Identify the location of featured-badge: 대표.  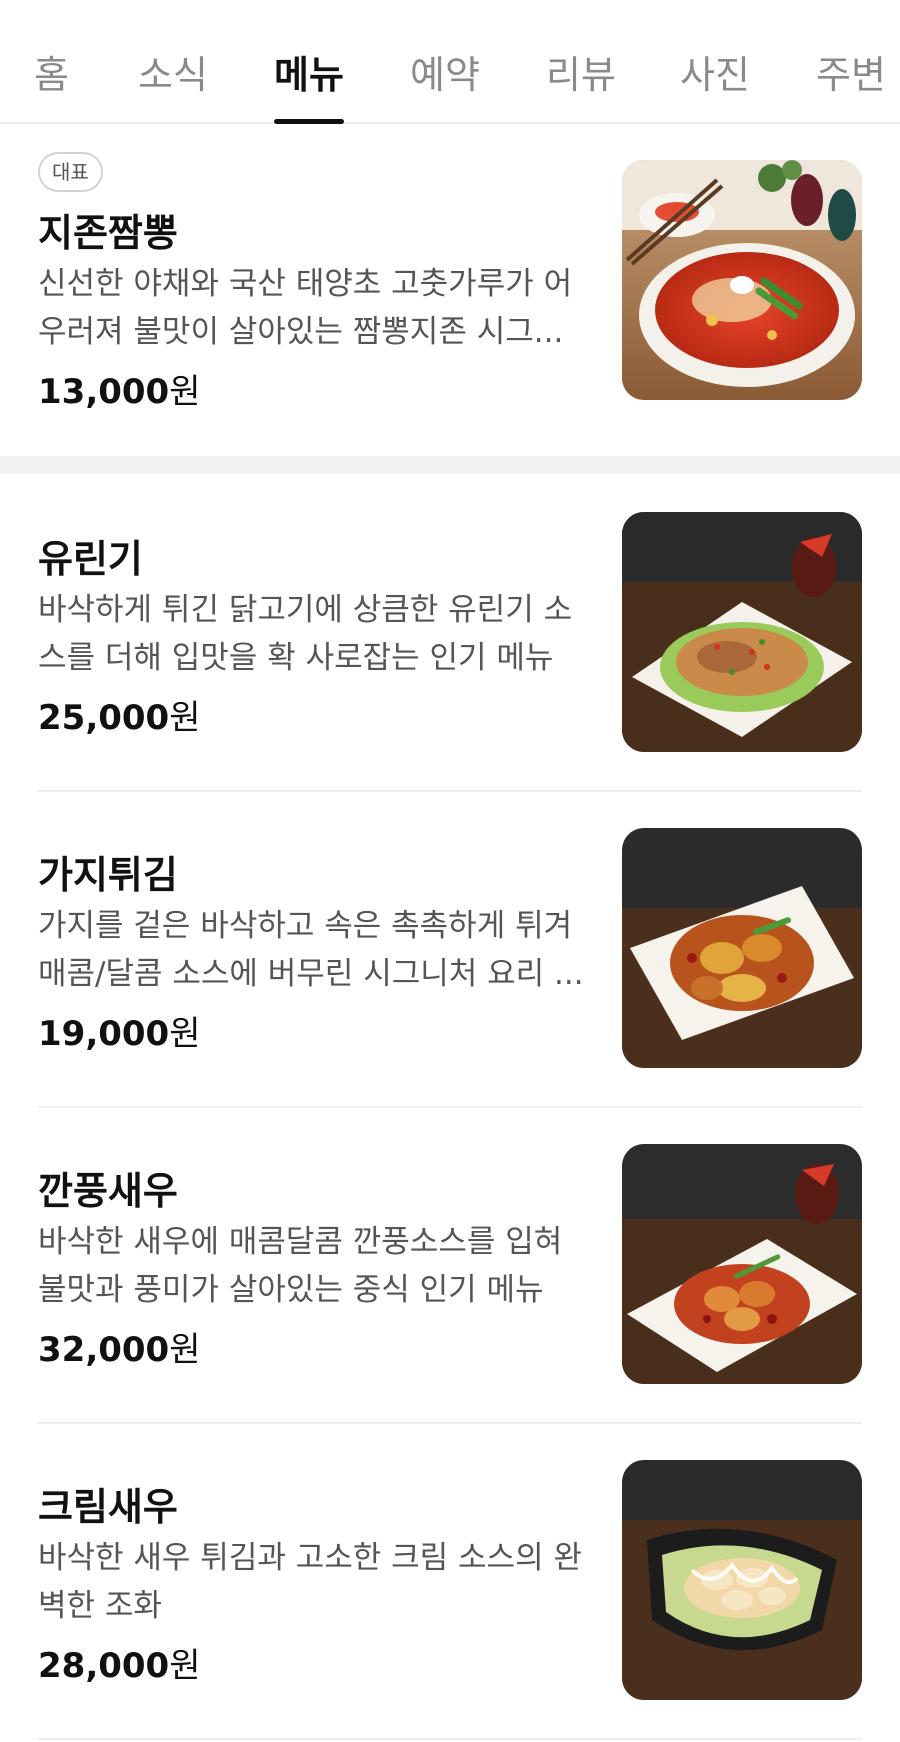
(70, 172).